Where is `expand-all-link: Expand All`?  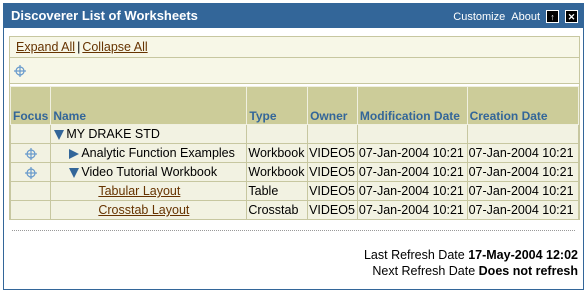
expand-all-link: Expand All is located at coordinates (45, 47).